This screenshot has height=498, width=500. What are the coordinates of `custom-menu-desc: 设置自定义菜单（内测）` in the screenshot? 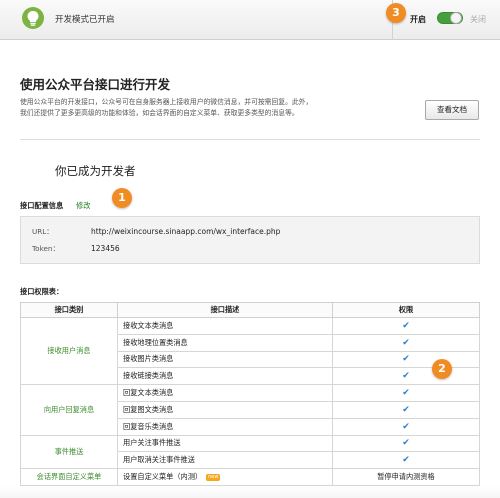 It's located at (163, 477).